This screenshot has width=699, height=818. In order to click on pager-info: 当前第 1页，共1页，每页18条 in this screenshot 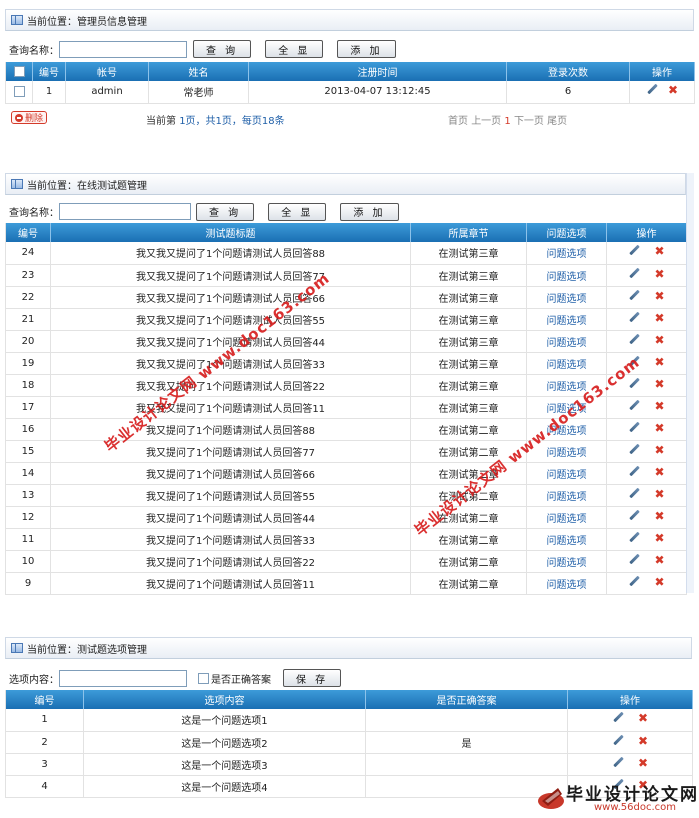, I will do `click(215, 119)`.